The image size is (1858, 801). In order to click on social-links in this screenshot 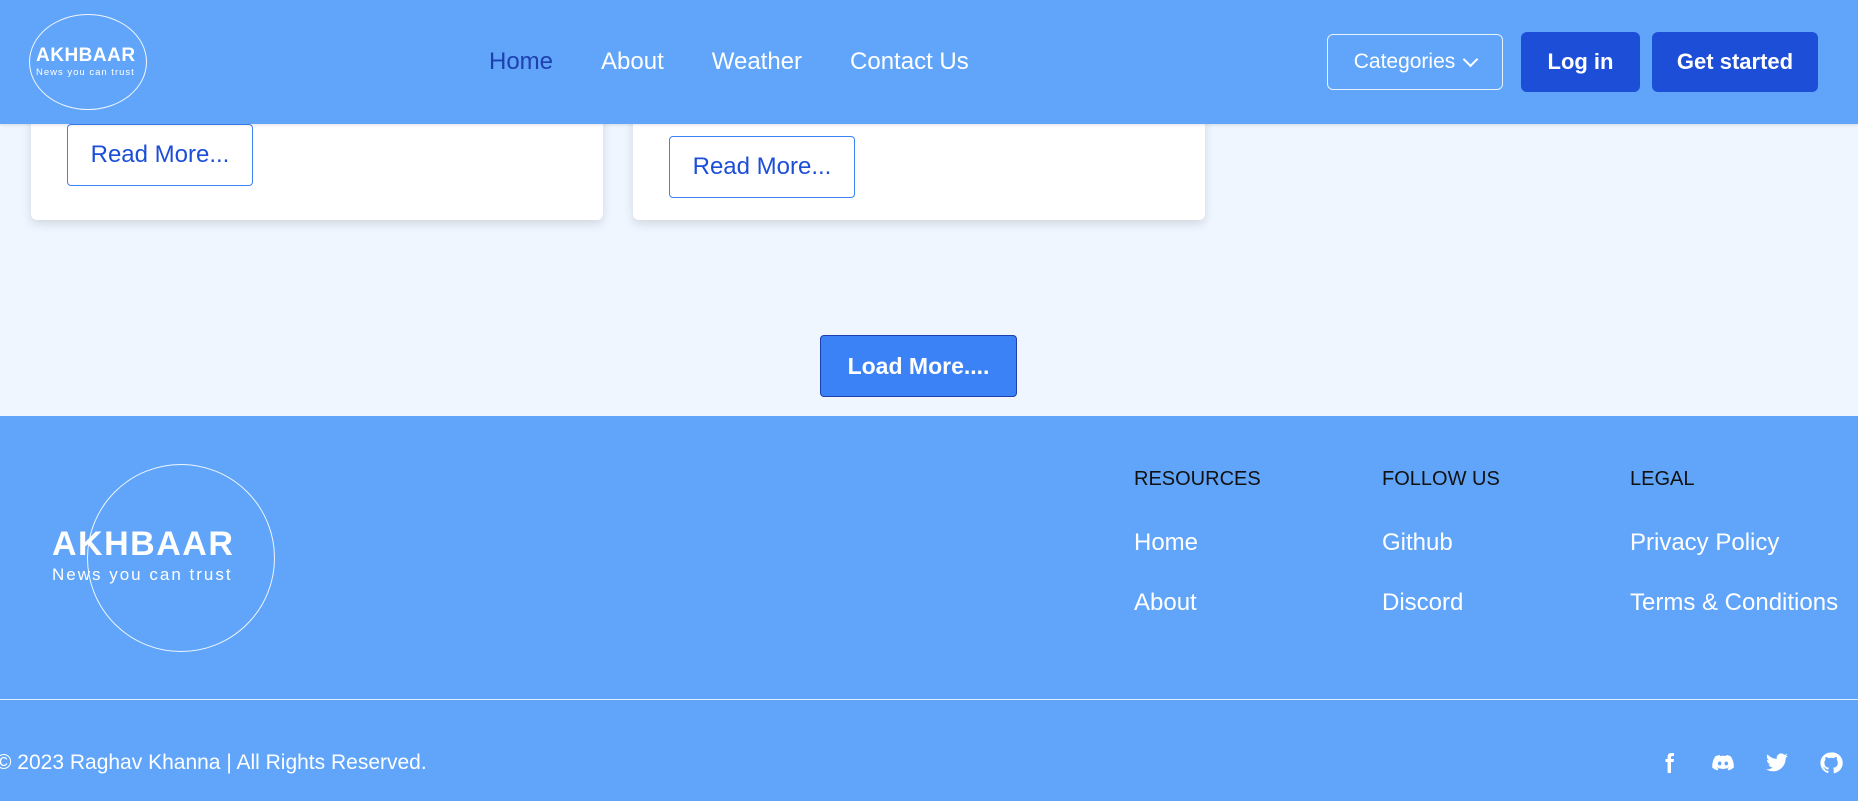, I will do `click(1750, 763)`.